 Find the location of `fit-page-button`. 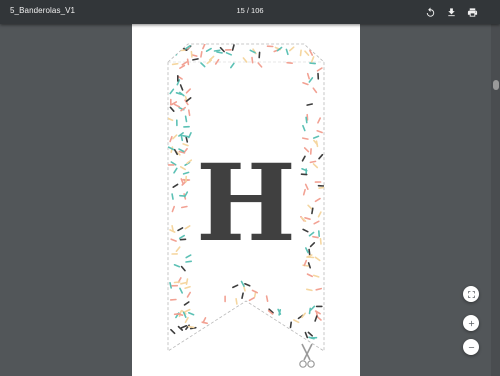

fit-page-button is located at coordinates (471, 294).